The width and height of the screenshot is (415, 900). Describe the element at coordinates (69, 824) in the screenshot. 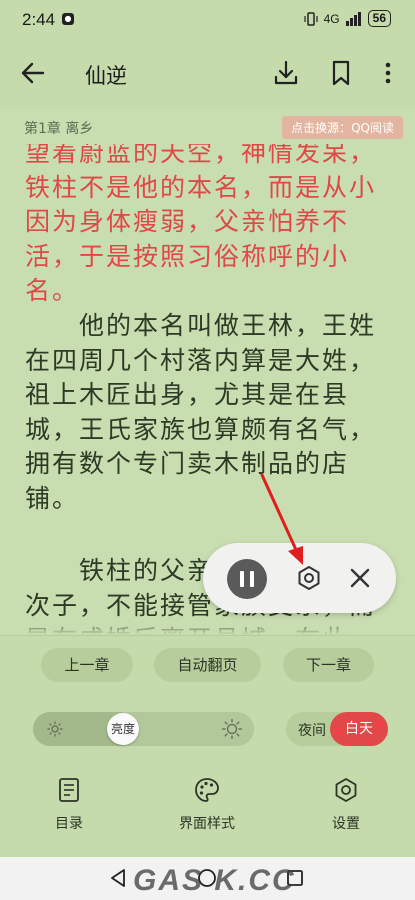

I see `tab-label: 目录` at that location.